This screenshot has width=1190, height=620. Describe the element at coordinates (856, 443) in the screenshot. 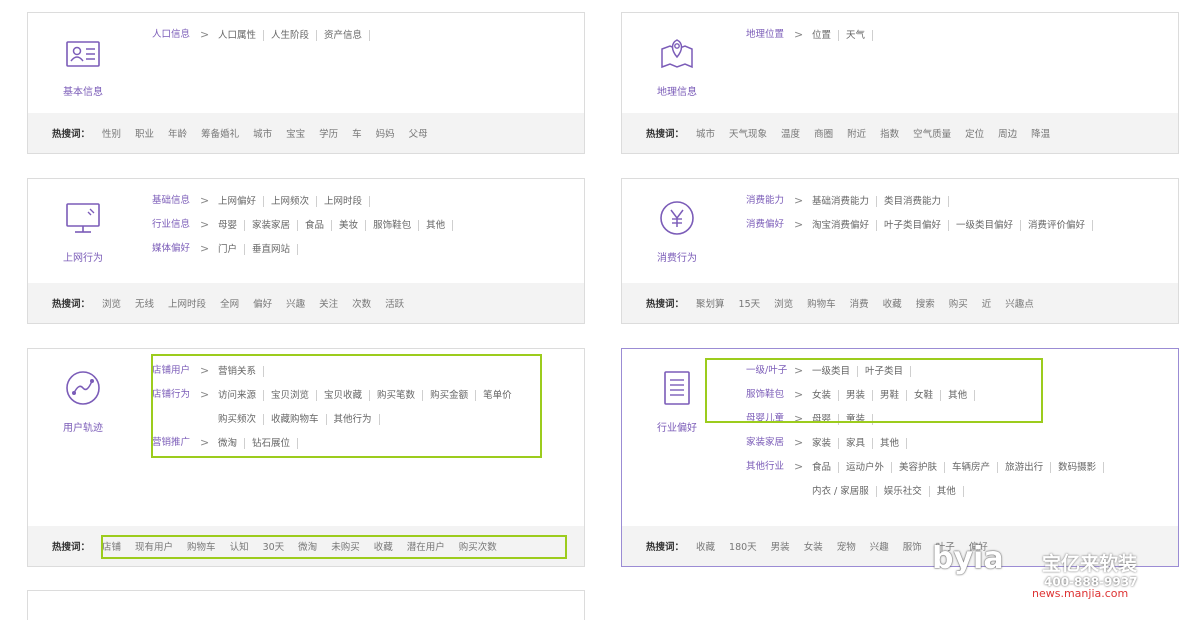

I see `tag-value: 家具` at that location.